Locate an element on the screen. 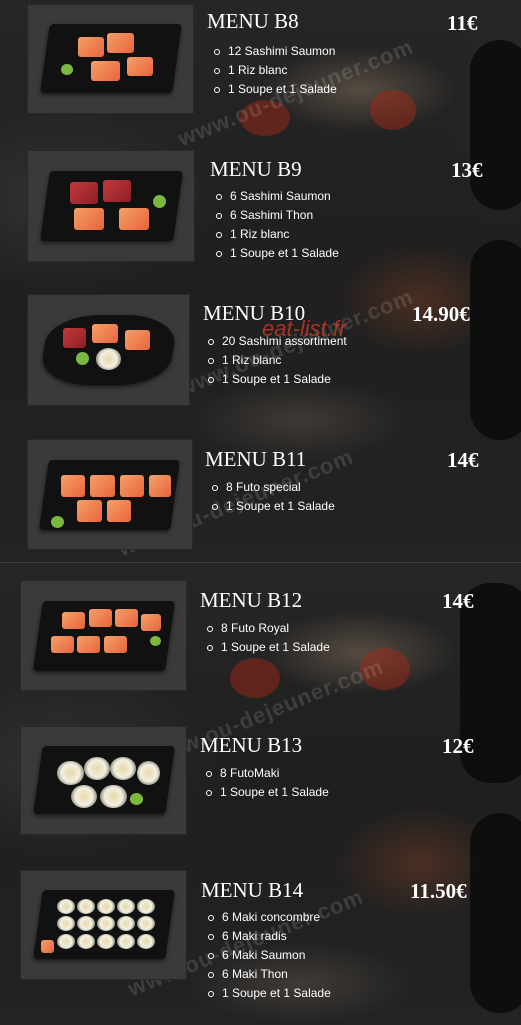 Image resolution: width=521 pixels, height=1025 pixels. menu-line: 6 Maki concombre is located at coordinates (268, 917).